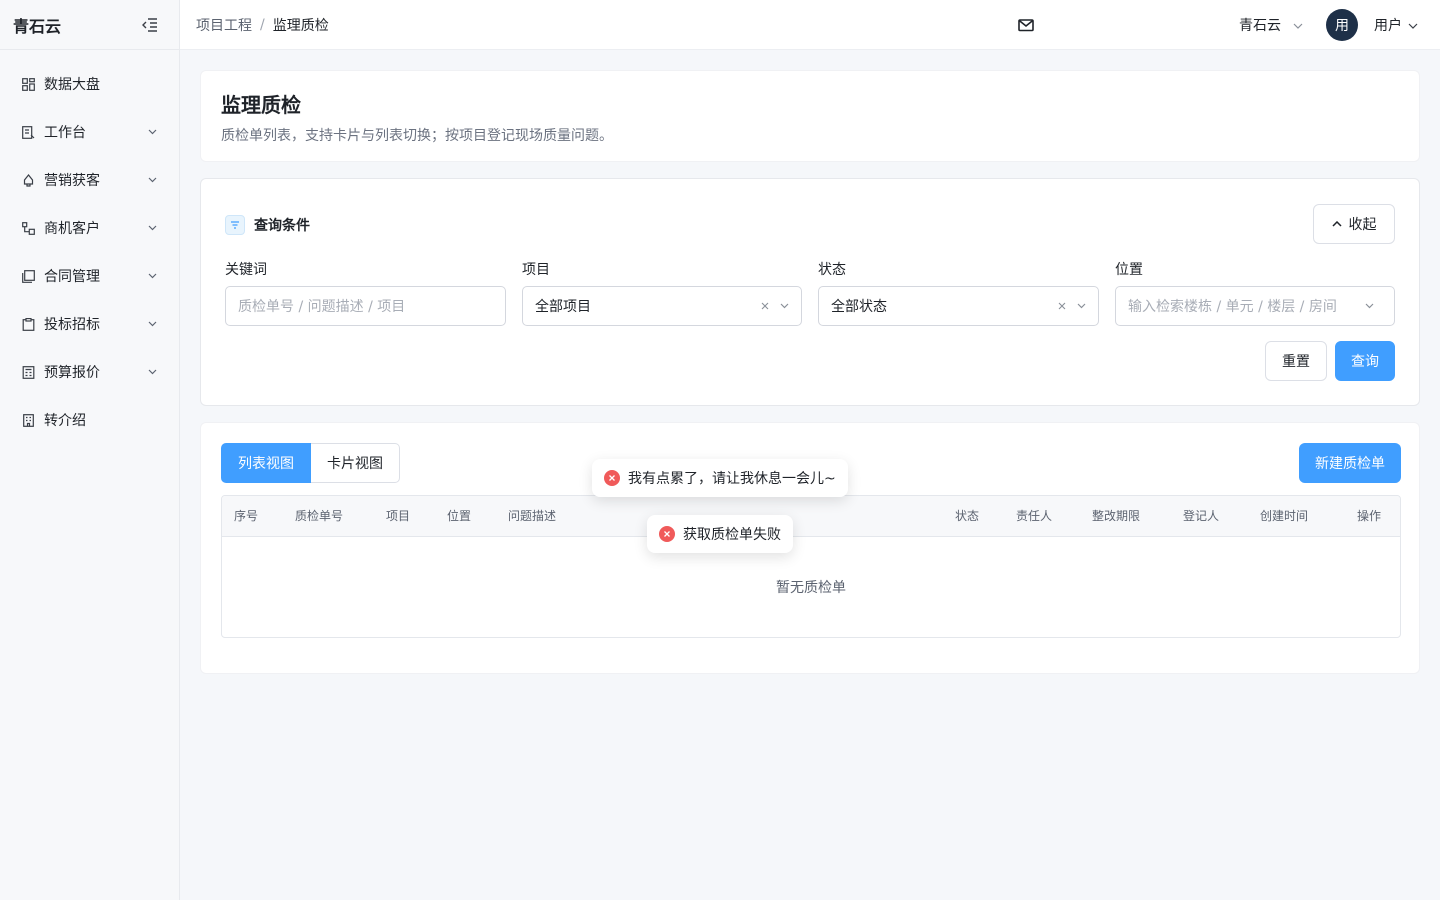  I want to click on location-select: 输入检索楼栋 / 单元 / 楼层 / 房间, so click(1255, 306).